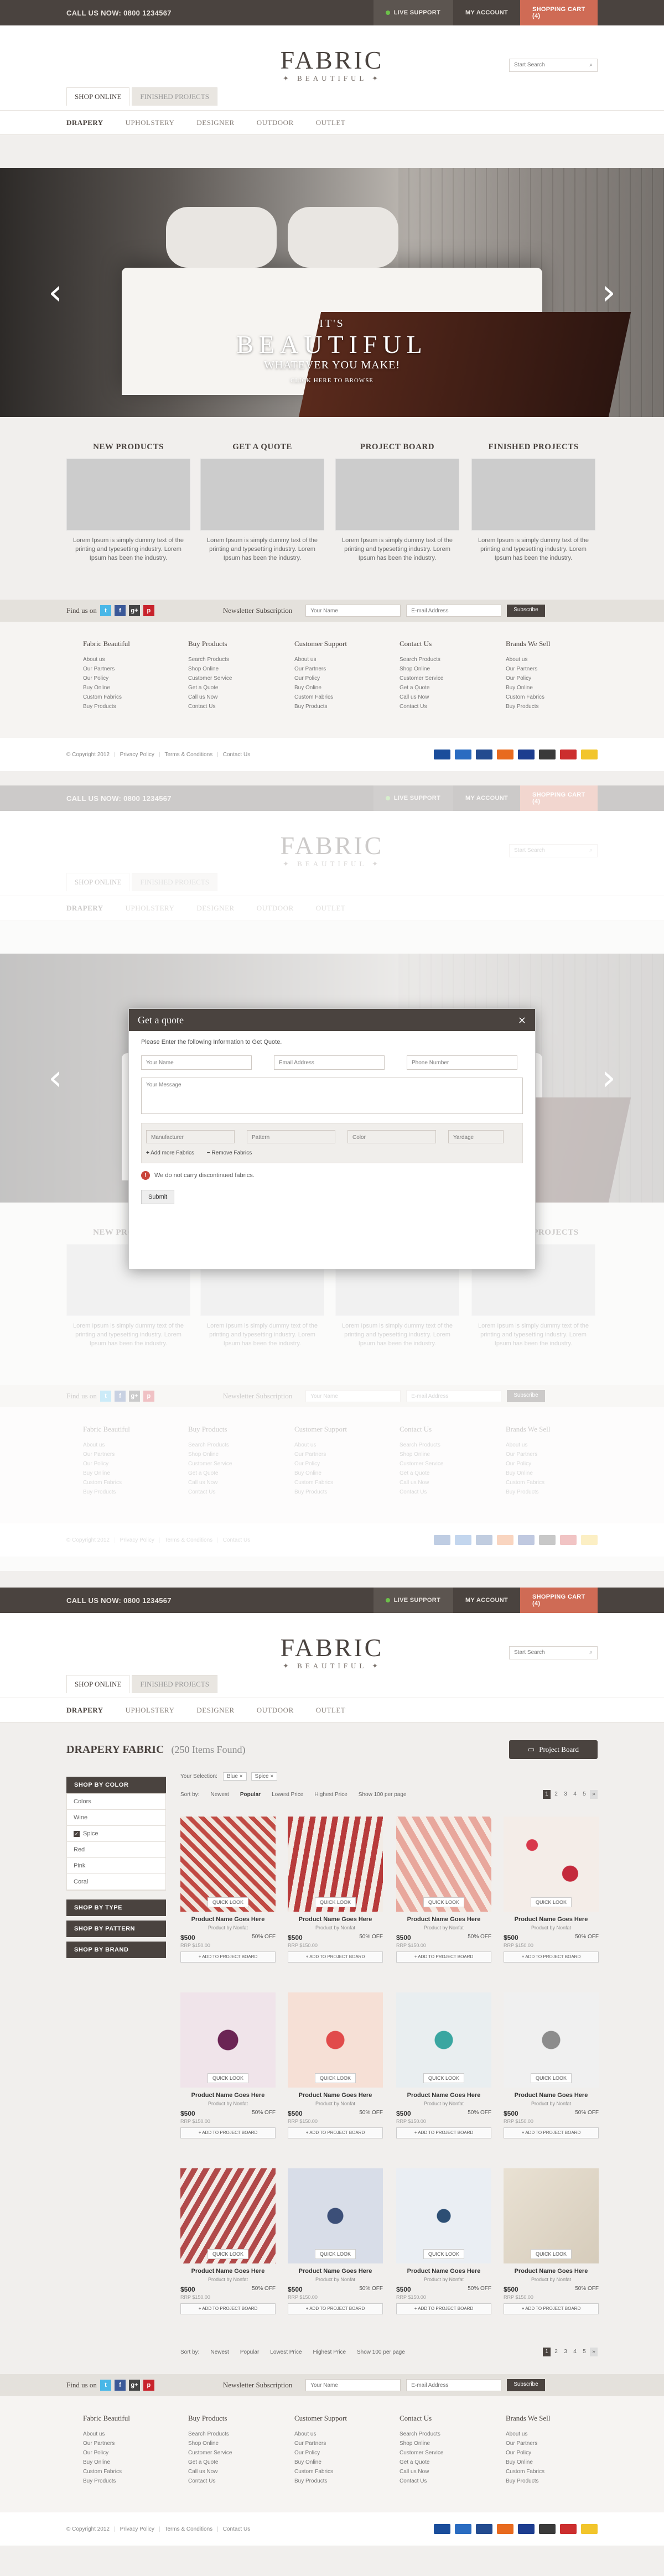  I want to click on close-icon: ×, so click(522, 1020).